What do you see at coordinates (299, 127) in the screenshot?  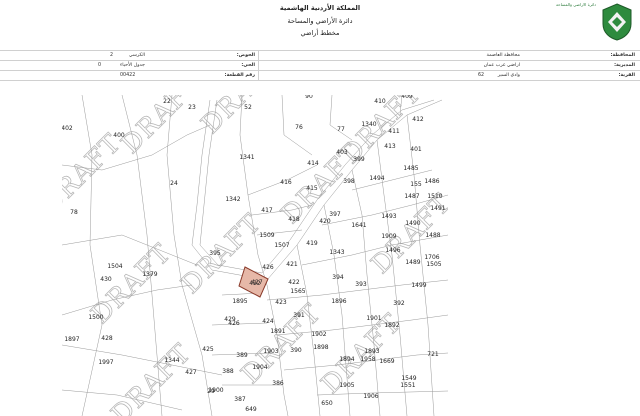 I see `parcel-label: 76` at bounding box center [299, 127].